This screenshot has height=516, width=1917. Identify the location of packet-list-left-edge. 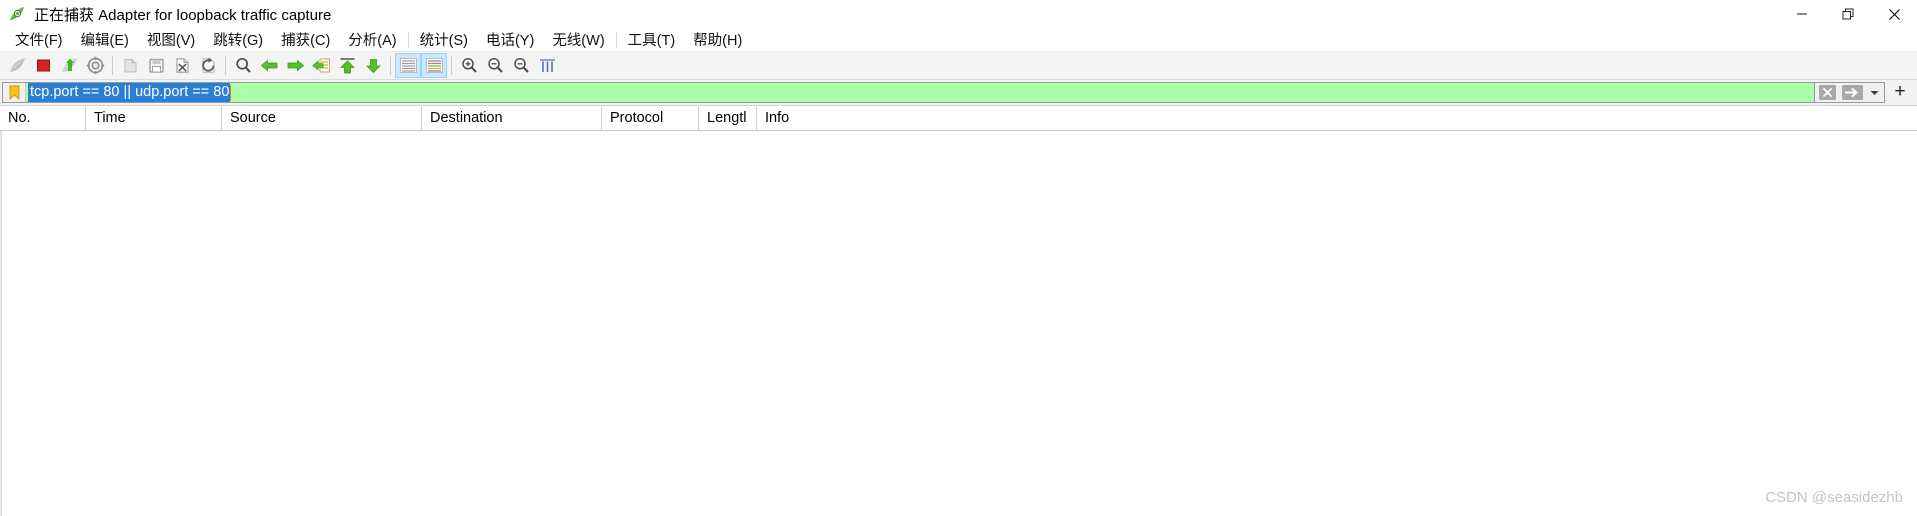
(1, 323).